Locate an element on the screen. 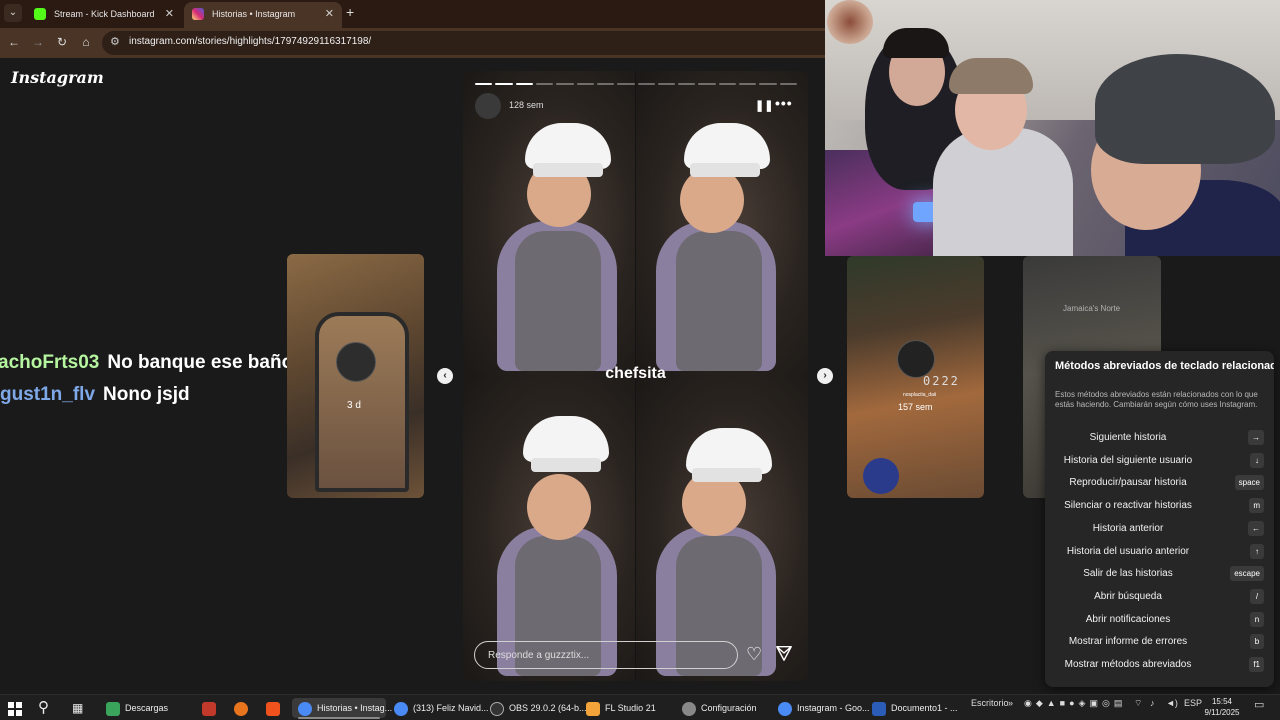 The width and height of the screenshot is (1280, 720). home-icon: ⌂ is located at coordinates (86, 42).